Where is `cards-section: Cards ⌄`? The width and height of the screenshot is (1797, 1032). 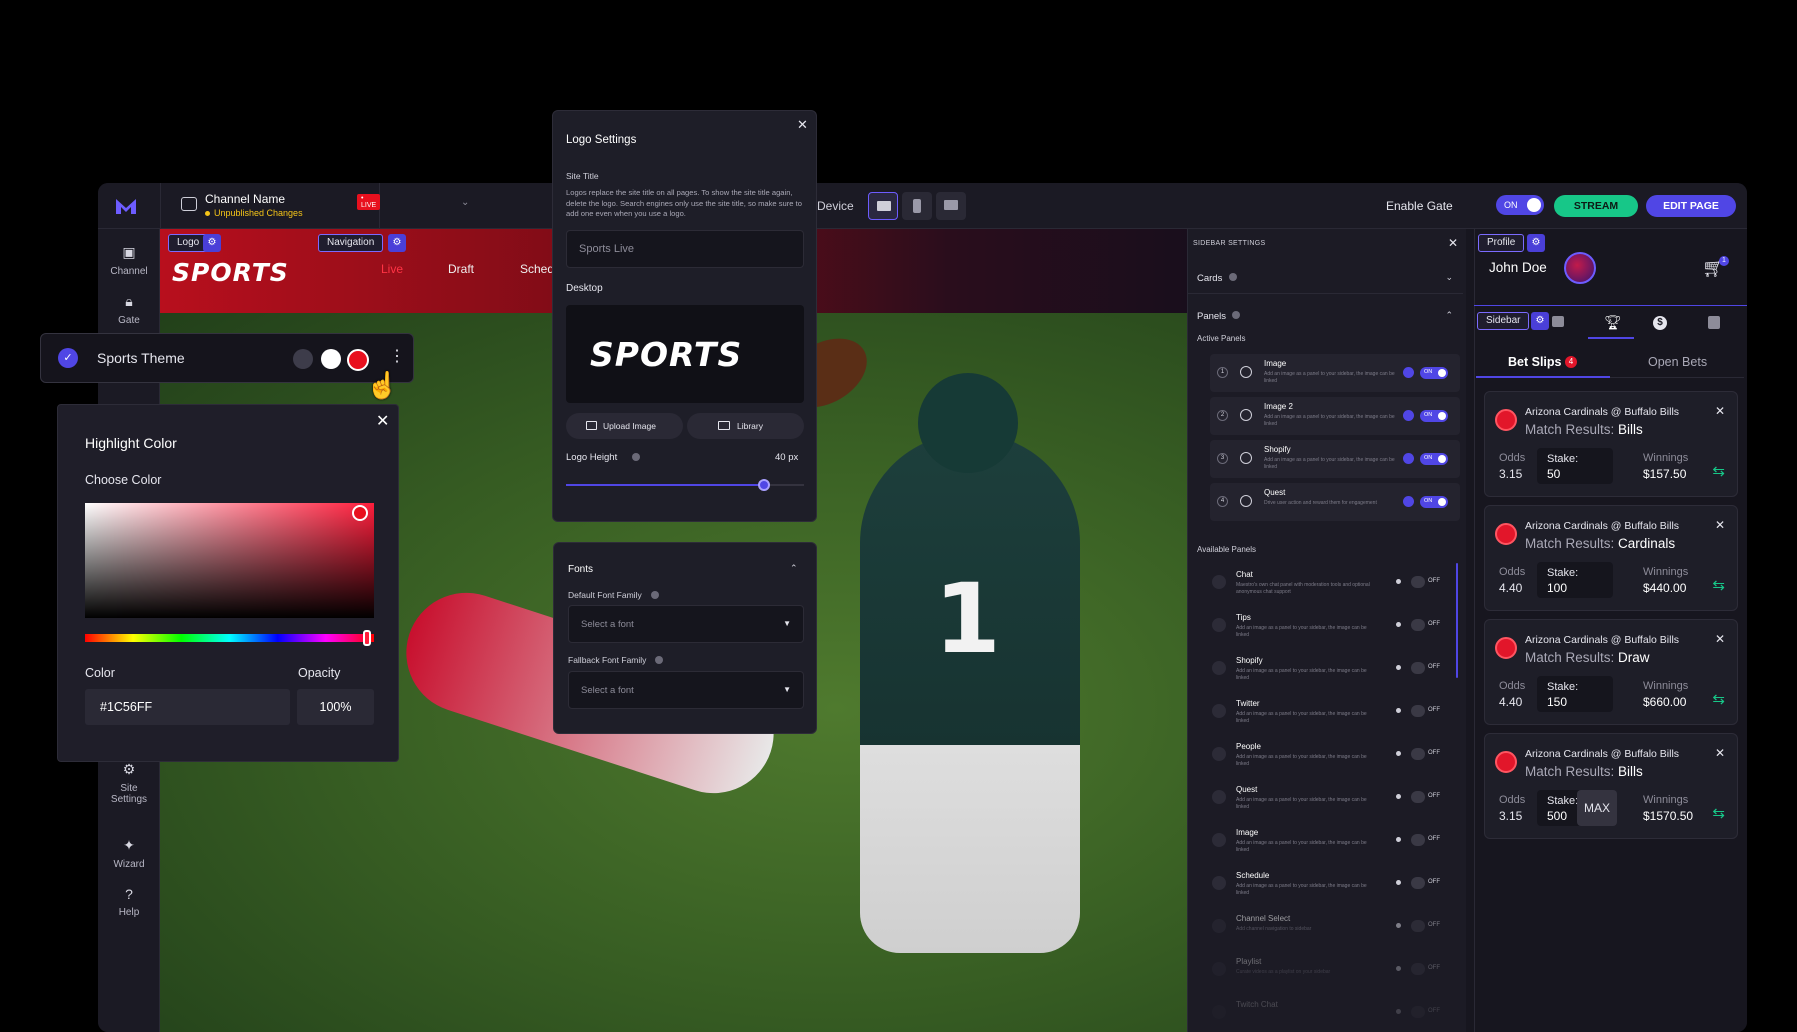 cards-section: Cards ⌄ is located at coordinates (1325, 278).